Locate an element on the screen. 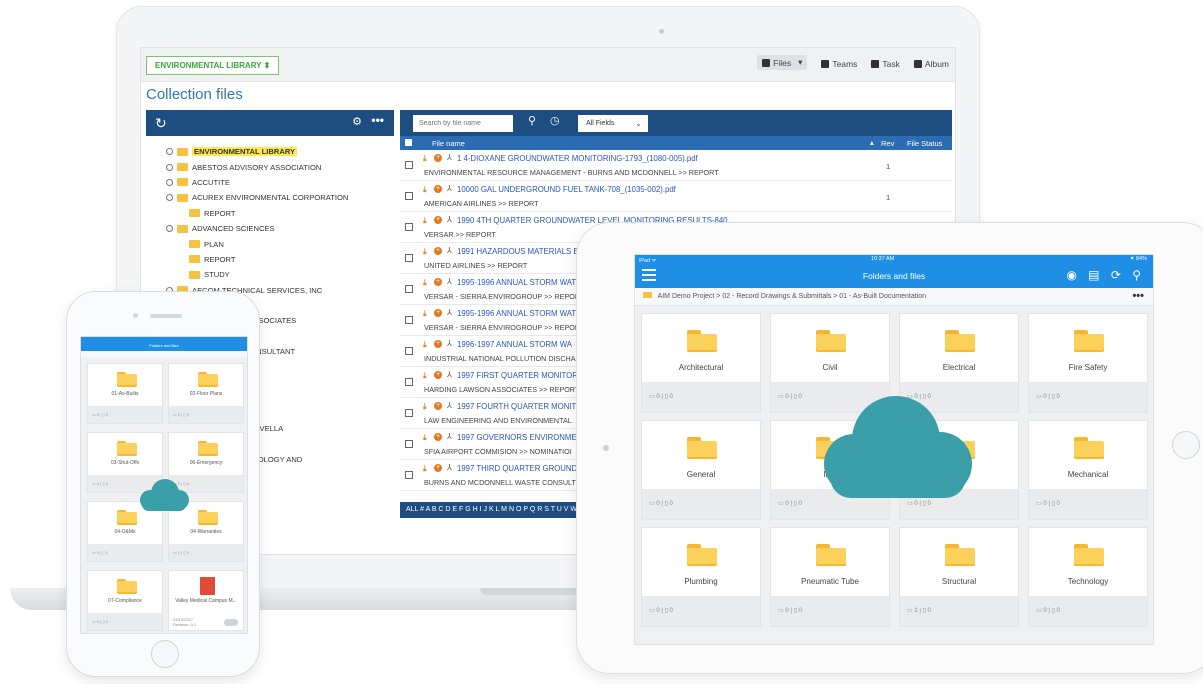  file-name-link: 1996-1997 ANNUAL STORM WA is located at coordinates (514, 344).